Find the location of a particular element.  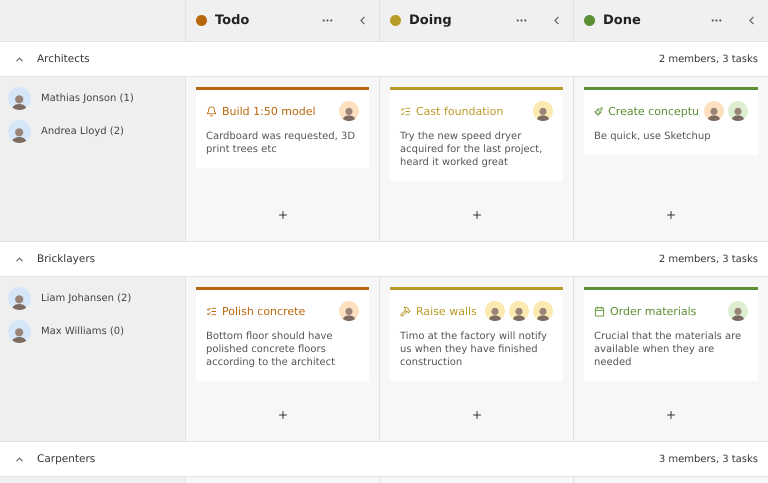

task-card: Raise walls Timo at the factory will notify us when they have finished construction is located at coordinates (476, 334).